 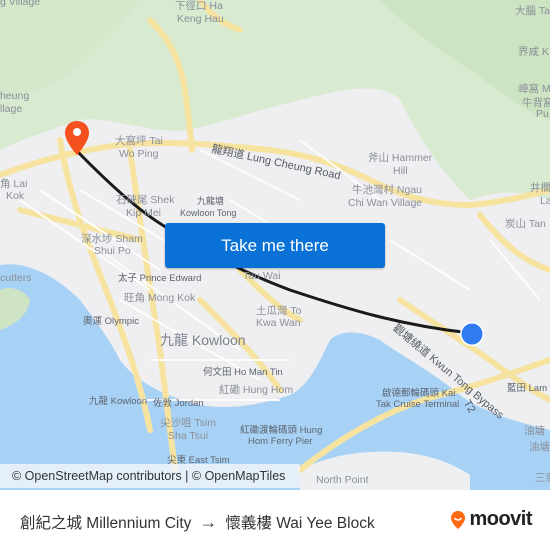 I want to click on map-label: 界咸 K, so click(x=533, y=52).